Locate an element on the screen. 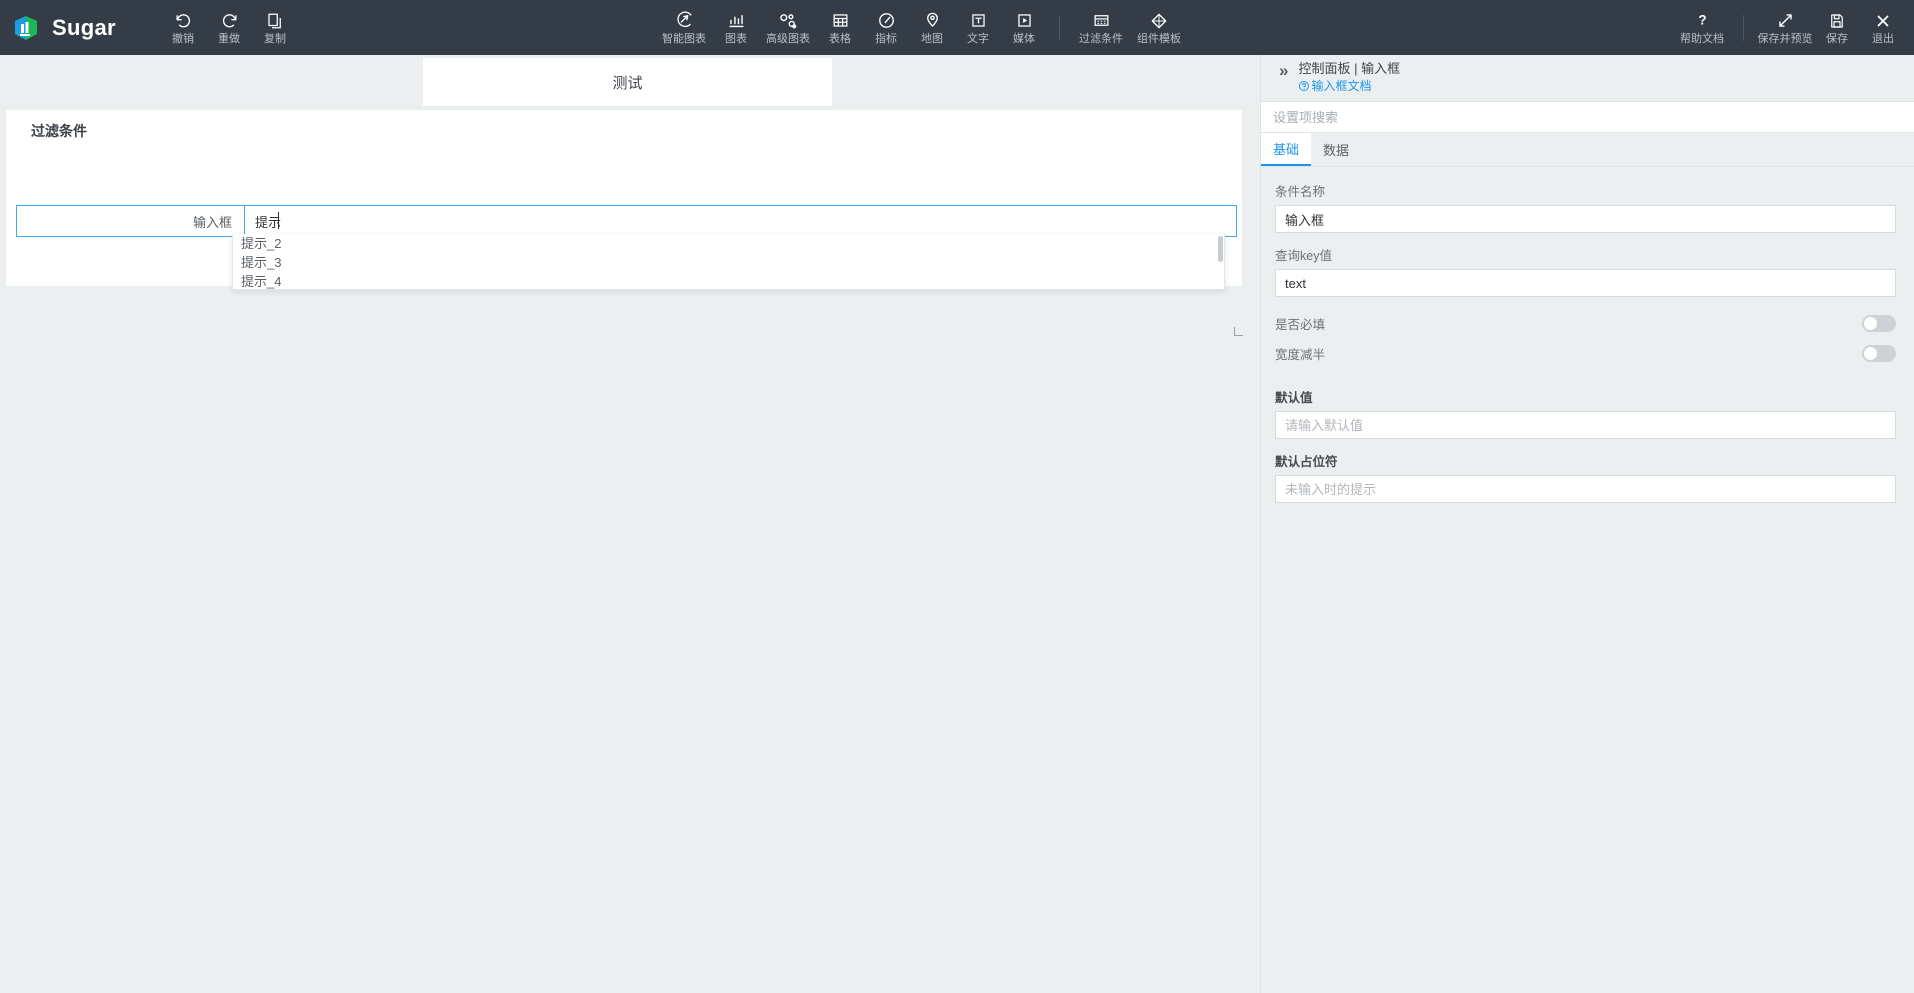 This screenshot has height=993, width=1914. half-width-toggle is located at coordinates (1879, 353).